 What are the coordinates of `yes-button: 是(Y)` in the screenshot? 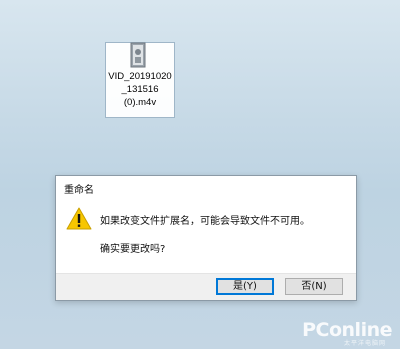 It's located at (245, 286).